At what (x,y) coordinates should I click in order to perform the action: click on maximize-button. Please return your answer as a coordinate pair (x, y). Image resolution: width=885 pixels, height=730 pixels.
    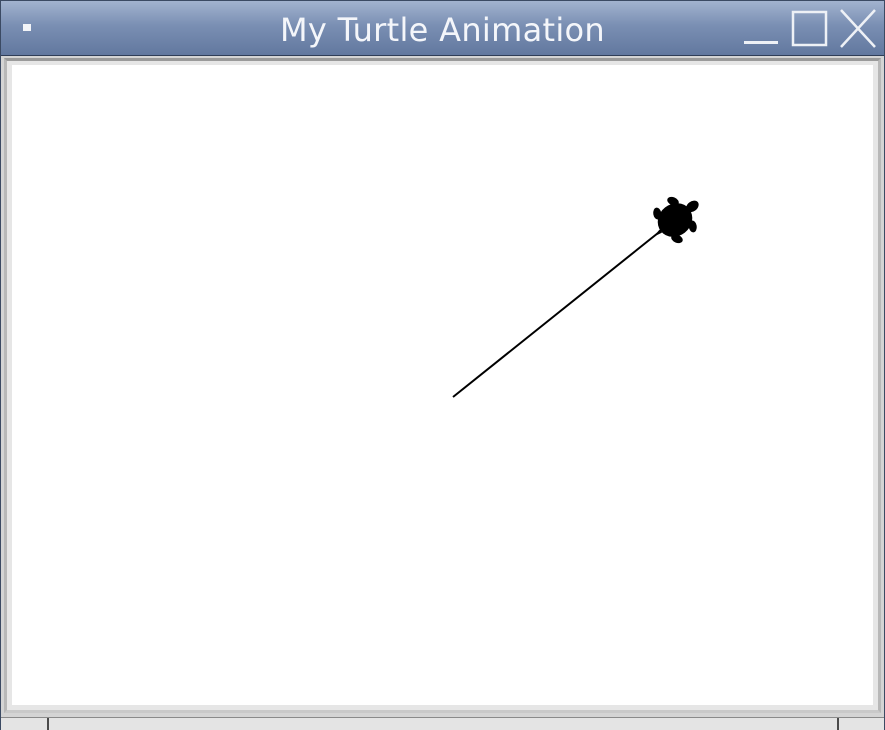
    Looking at the image, I should click on (809, 28).